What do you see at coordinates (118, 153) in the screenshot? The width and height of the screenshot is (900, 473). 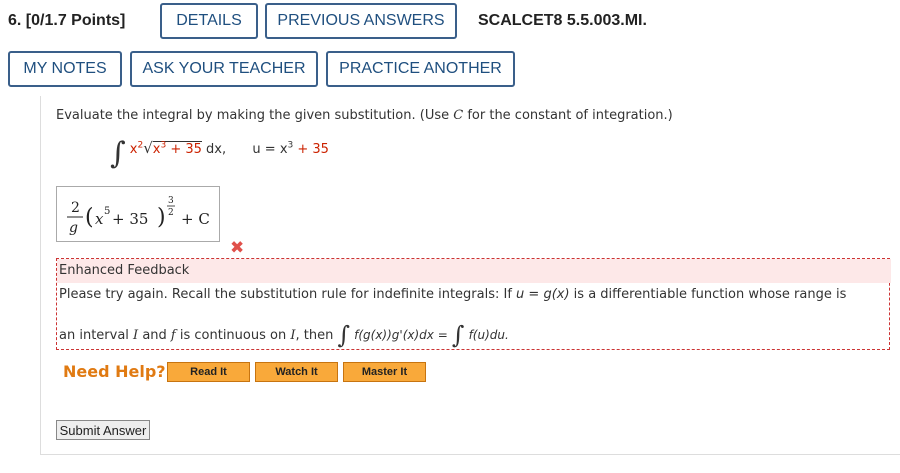 I see `integral-sign: ∫` at bounding box center [118, 153].